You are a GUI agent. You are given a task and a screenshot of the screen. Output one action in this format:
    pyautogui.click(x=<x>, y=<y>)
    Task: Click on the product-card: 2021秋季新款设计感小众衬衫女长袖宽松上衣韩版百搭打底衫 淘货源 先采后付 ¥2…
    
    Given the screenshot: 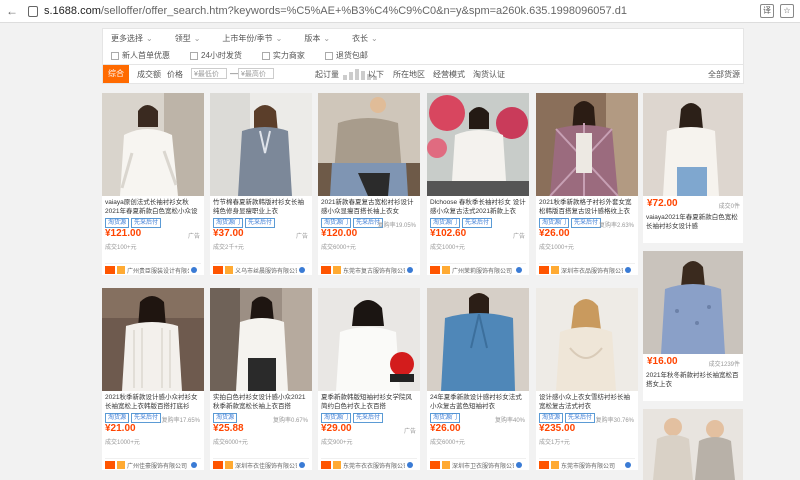 What is the action you would take?
    pyautogui.click(x=153, y=379)
    